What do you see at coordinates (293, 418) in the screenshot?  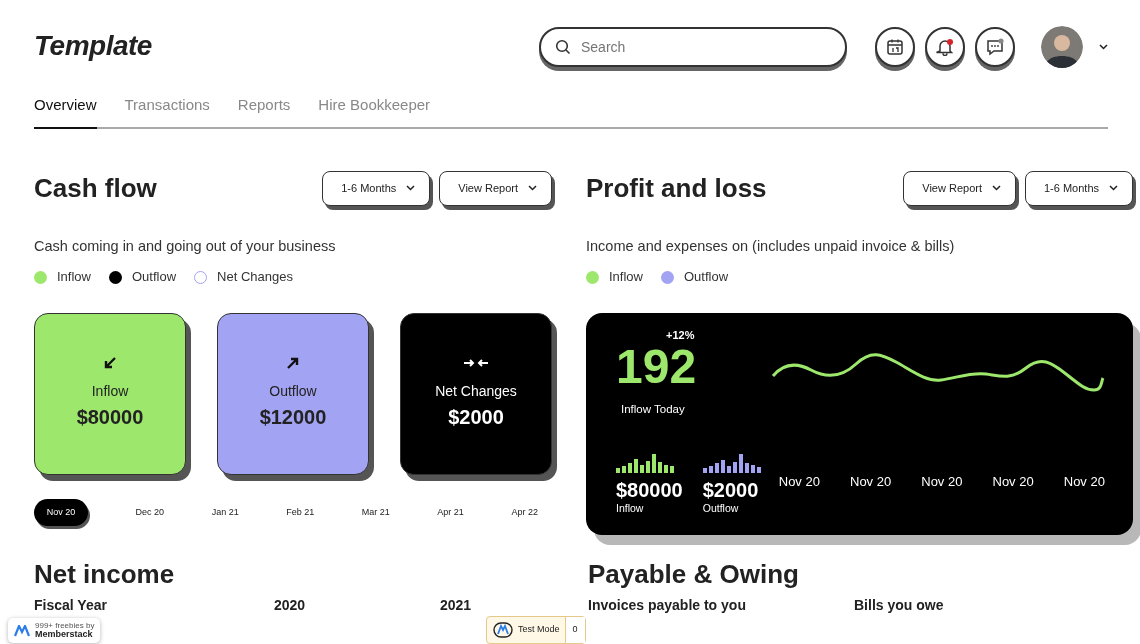 I see `card-value: $12000` at bounding box center [293, 418].